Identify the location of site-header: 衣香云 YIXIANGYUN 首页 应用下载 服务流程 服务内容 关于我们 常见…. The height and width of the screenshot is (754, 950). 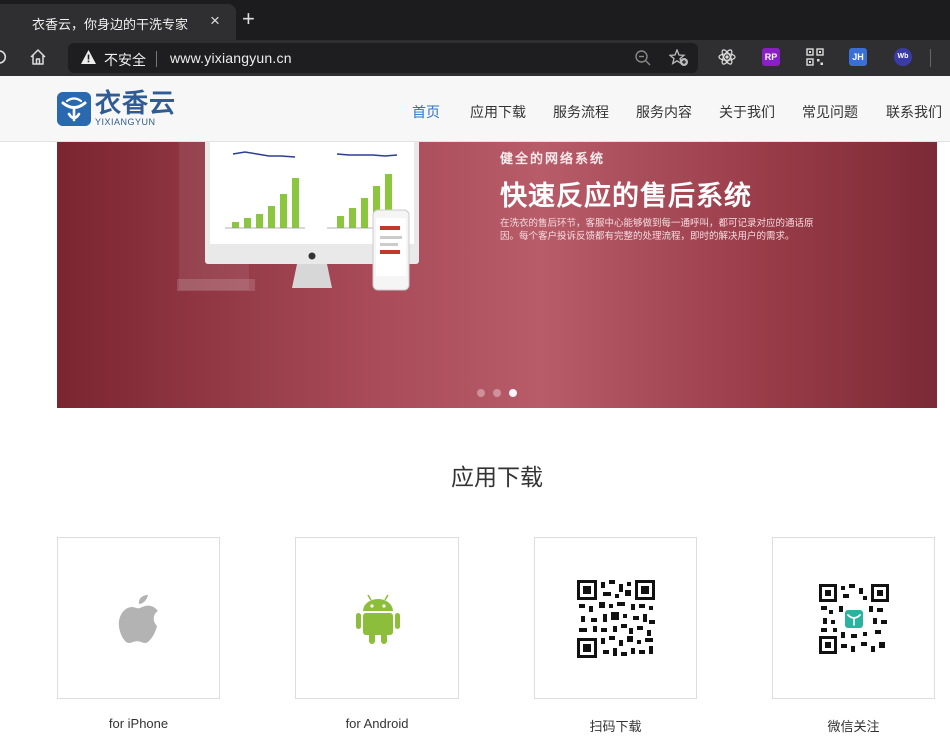
(475, 109).